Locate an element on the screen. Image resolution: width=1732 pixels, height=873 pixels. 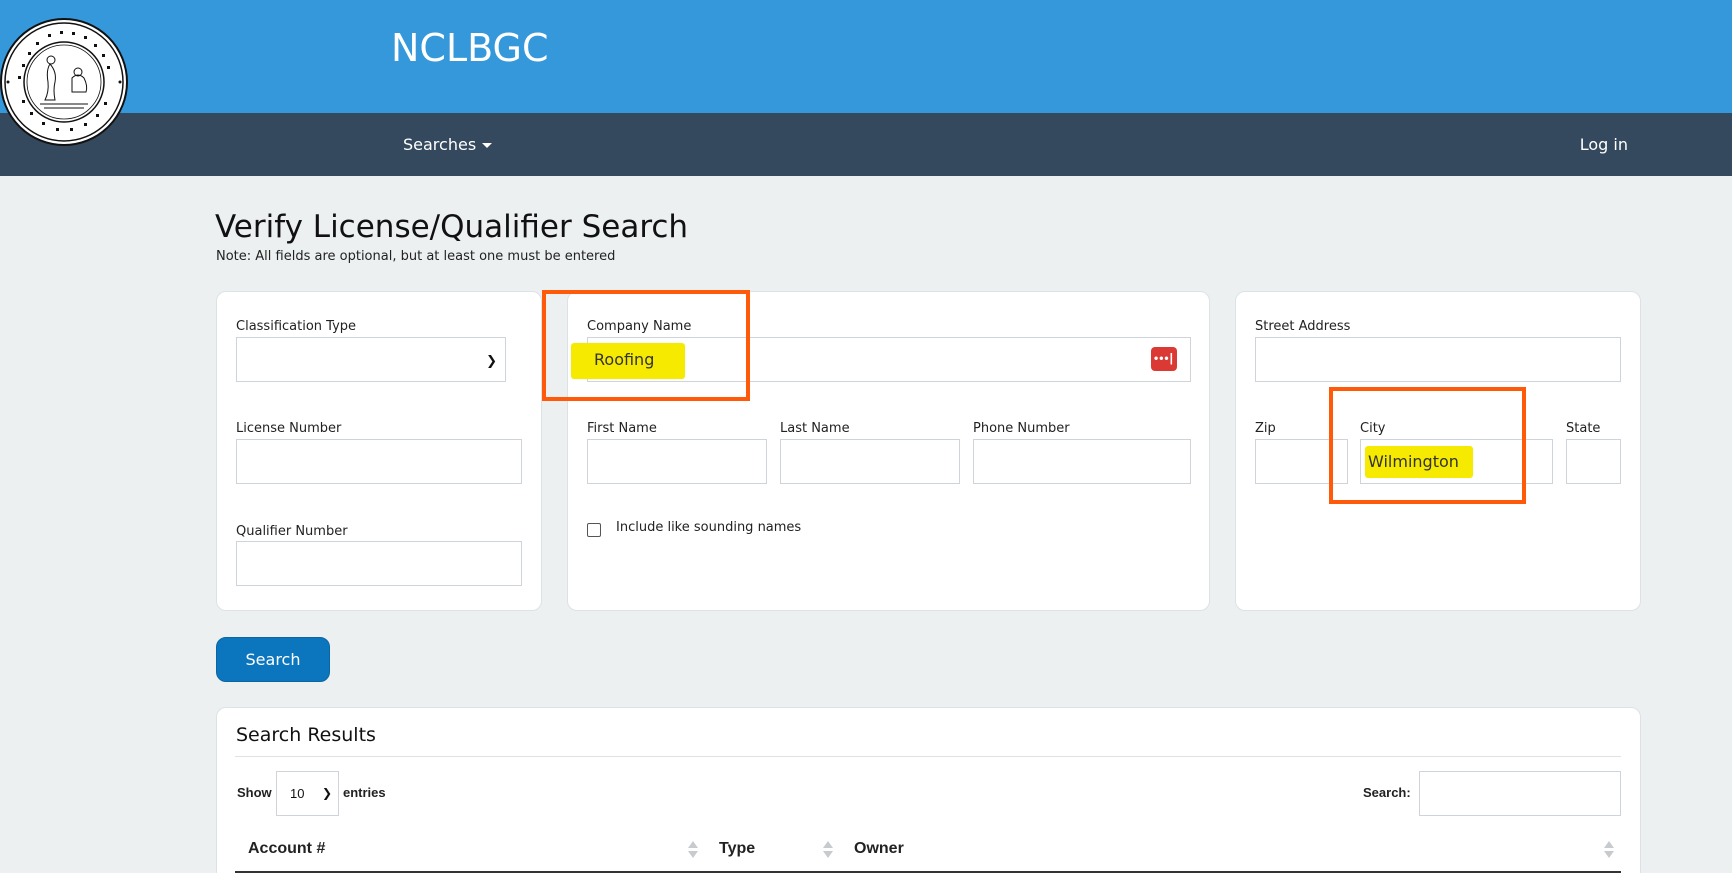
city-value: Wilmington is located at coordinates (1413, 461).